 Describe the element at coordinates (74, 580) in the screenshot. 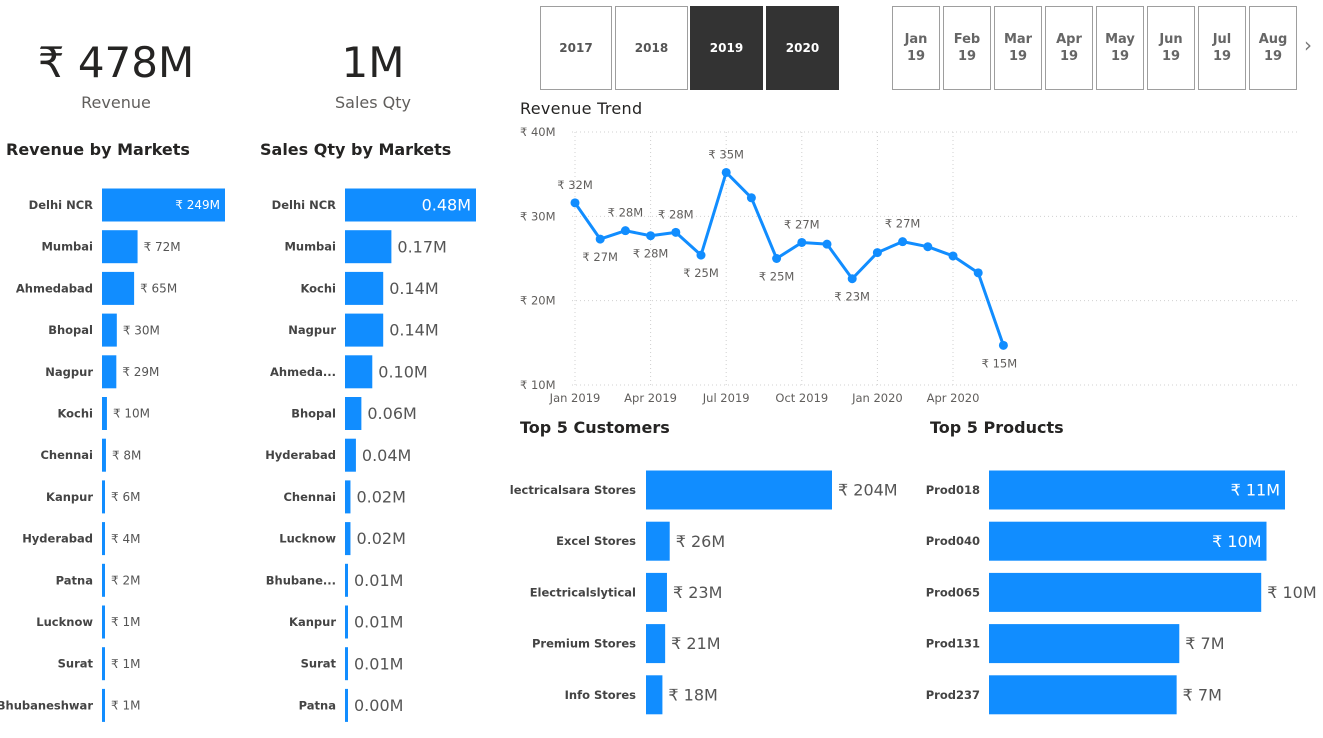

I see `category-label: Patna` at that location.